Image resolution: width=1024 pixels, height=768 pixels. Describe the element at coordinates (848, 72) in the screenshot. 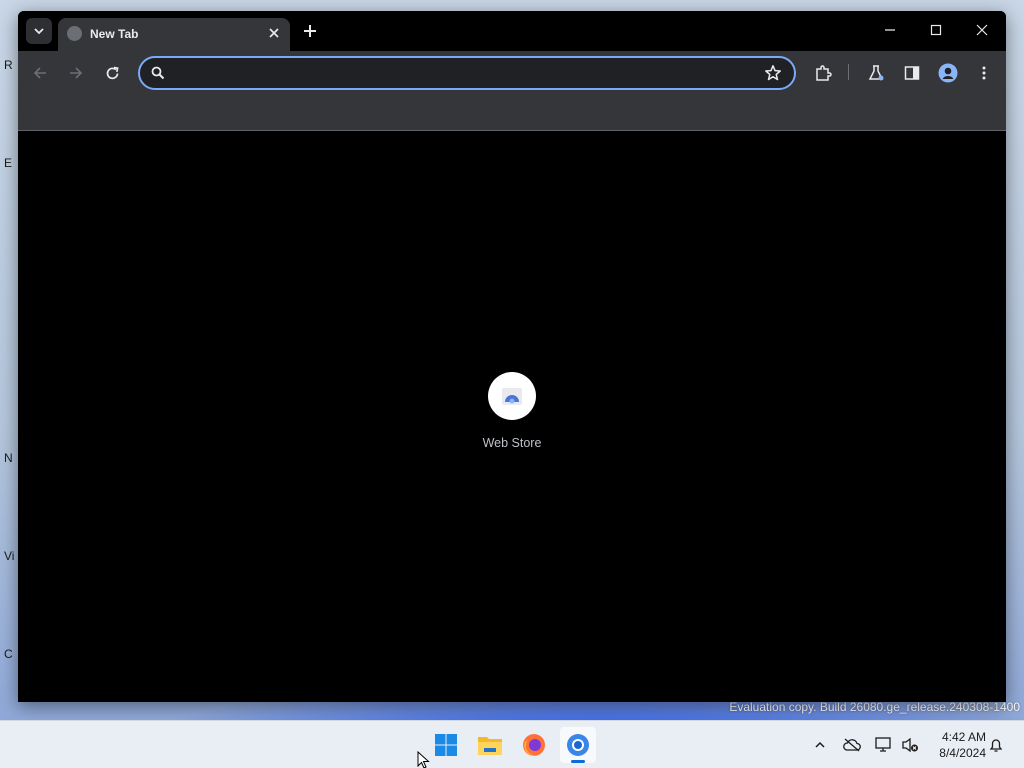

I see `toolbar-separator` at that location.